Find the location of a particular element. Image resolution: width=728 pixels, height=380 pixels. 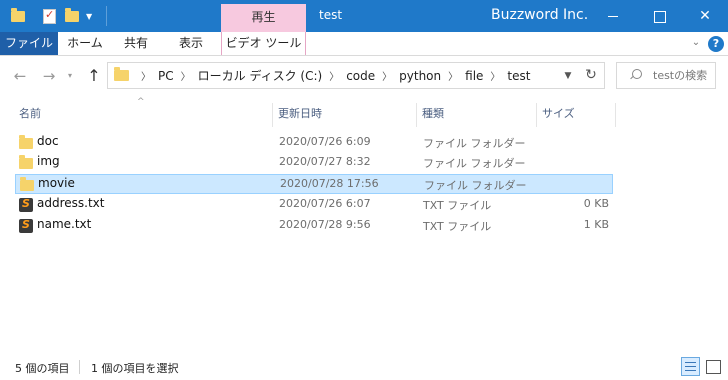

expand-ribbon-chevron-icon: ⌄ is located at coordinates (696, 43).